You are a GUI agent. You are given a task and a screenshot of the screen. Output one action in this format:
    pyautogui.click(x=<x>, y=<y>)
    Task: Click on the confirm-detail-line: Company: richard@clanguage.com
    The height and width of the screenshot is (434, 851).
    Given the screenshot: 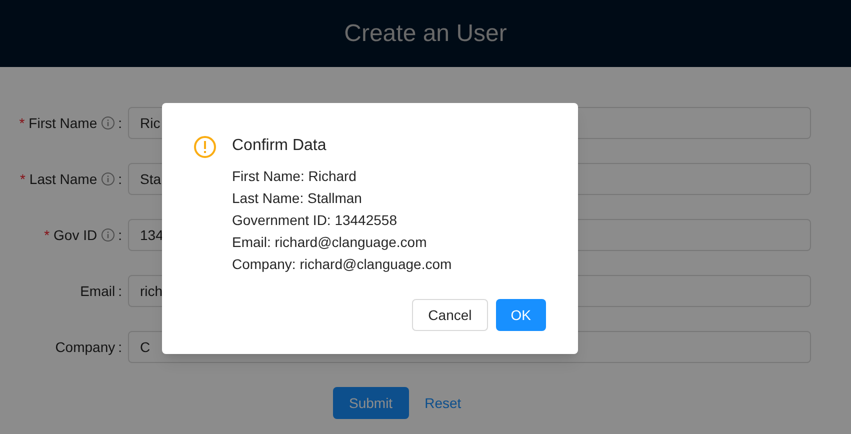 What is the action you would take?
    pyautogui.click(x=342, y=264)
    